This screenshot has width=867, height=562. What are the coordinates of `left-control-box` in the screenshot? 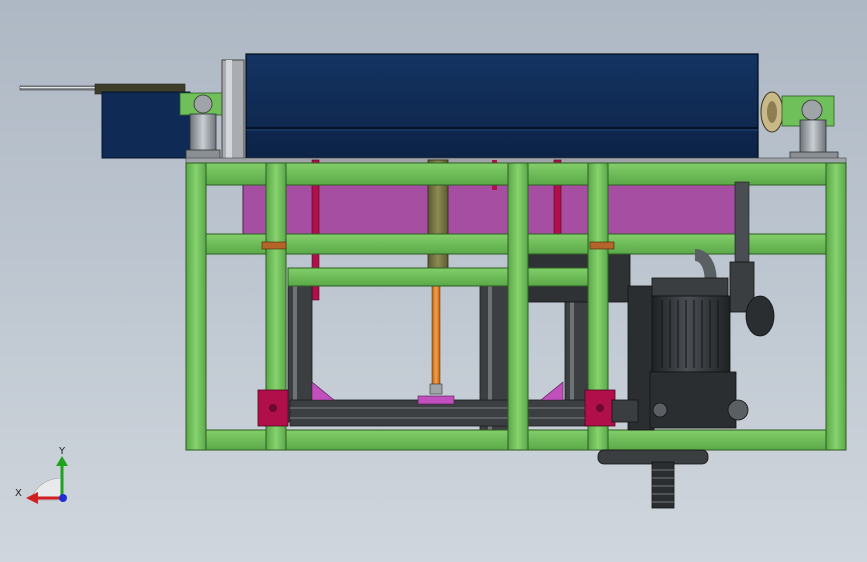 It's located at (146, 125).